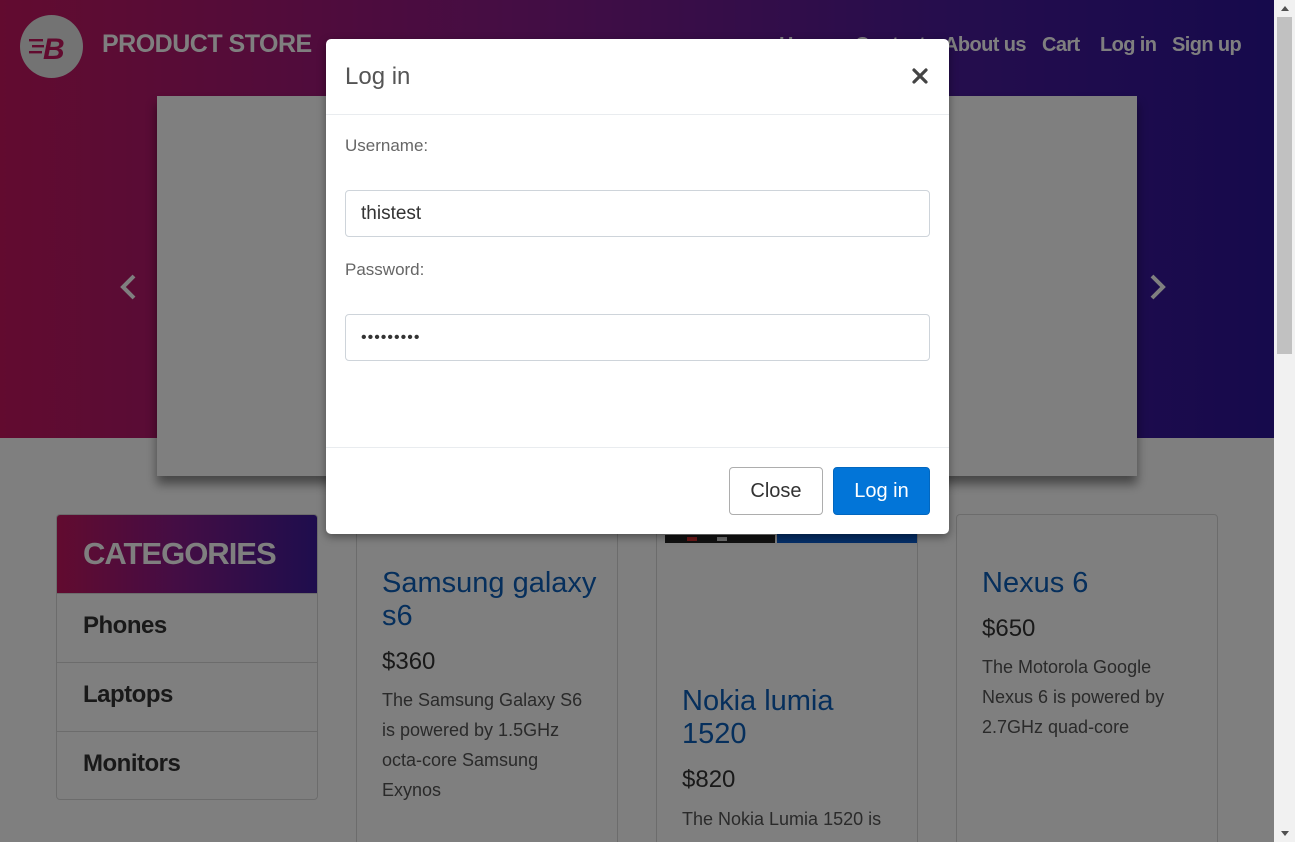  I want to click on close-icon, so click(920, 76).